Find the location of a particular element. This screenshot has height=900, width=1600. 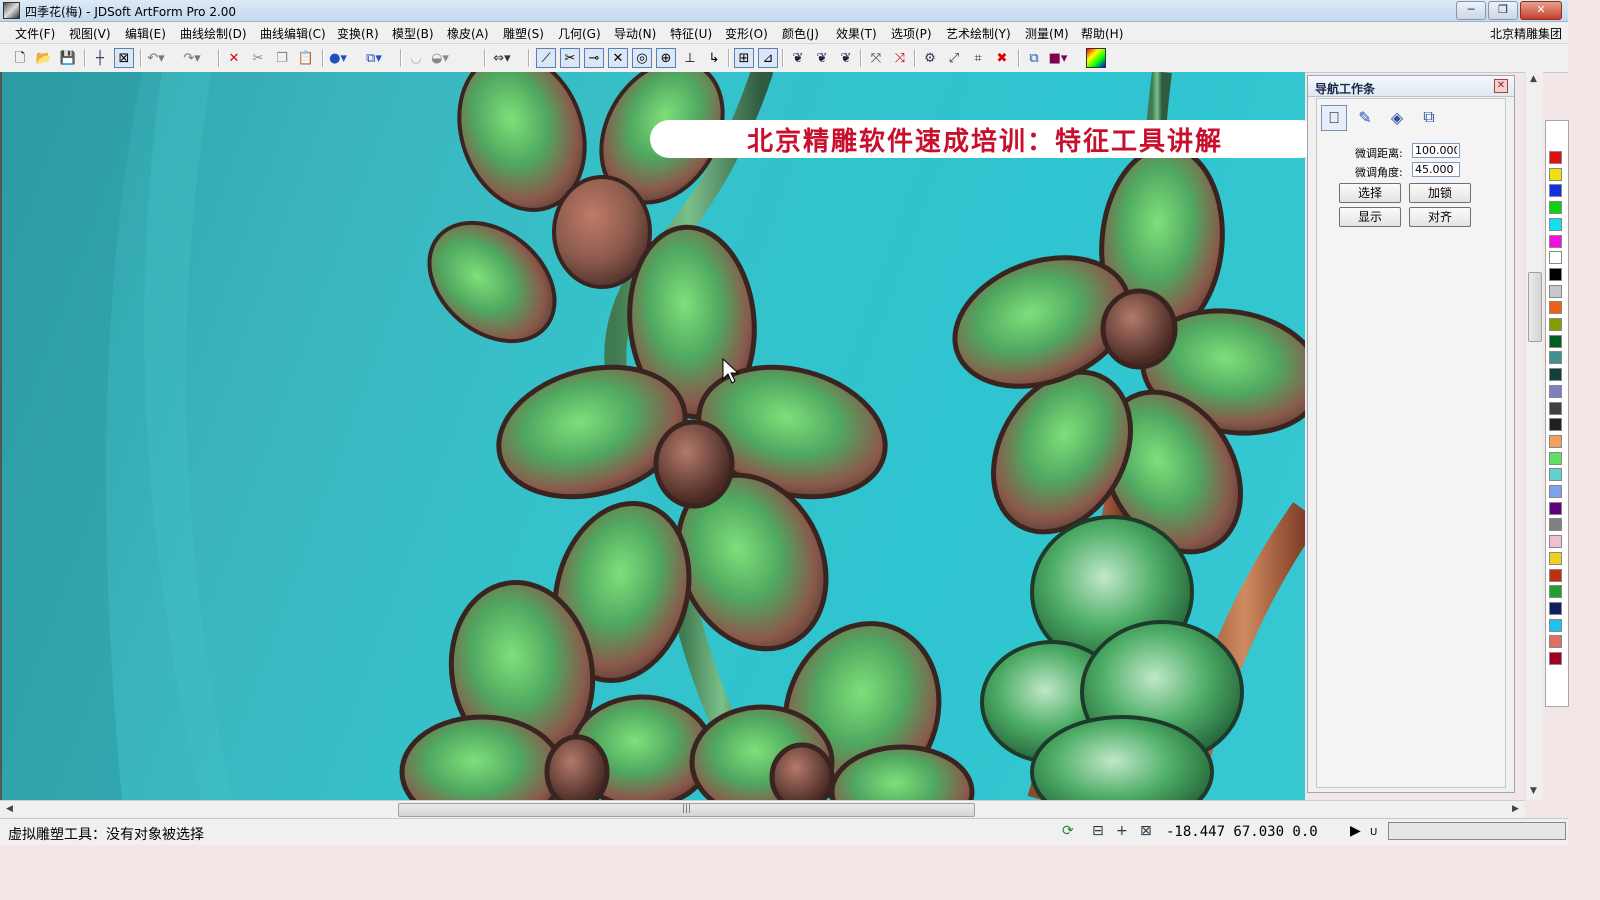

hook-tool-icon: ↳ is located at coordinates (714, 58).